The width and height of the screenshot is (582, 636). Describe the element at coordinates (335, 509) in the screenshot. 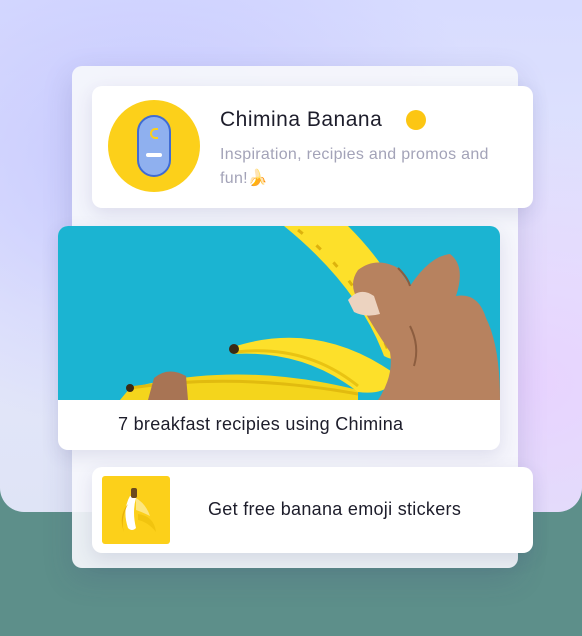

I see `sticker-promo-label: Get free banana emoji stickers` at that location.